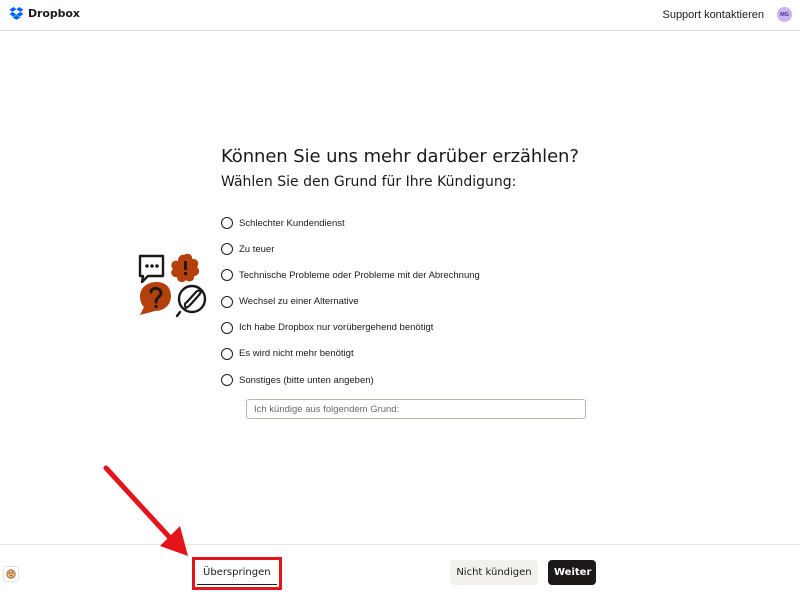 The image size is (800, 600). Describe the element at coordinates (411, 249) in the screenshot. I see `reason-option-too-expensive: Zu teuer` at that location.